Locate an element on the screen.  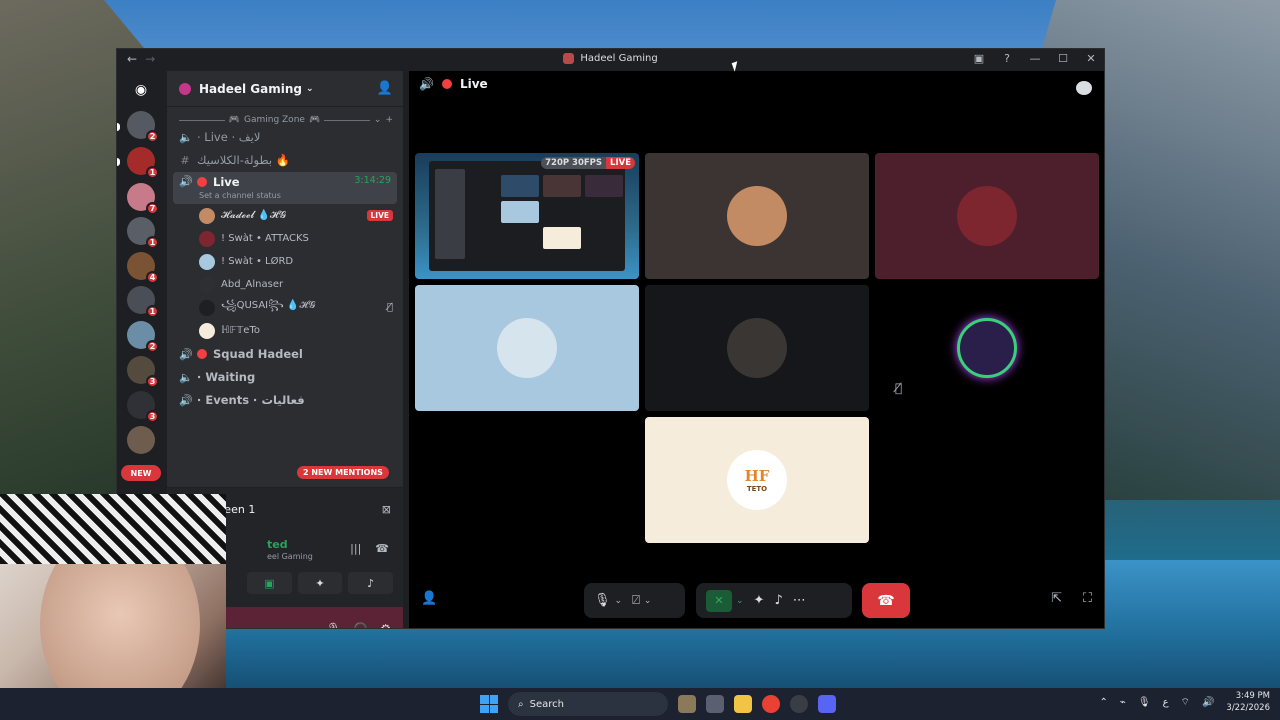
more-options-icon: ⋯ is located at coordinates (799, 600).